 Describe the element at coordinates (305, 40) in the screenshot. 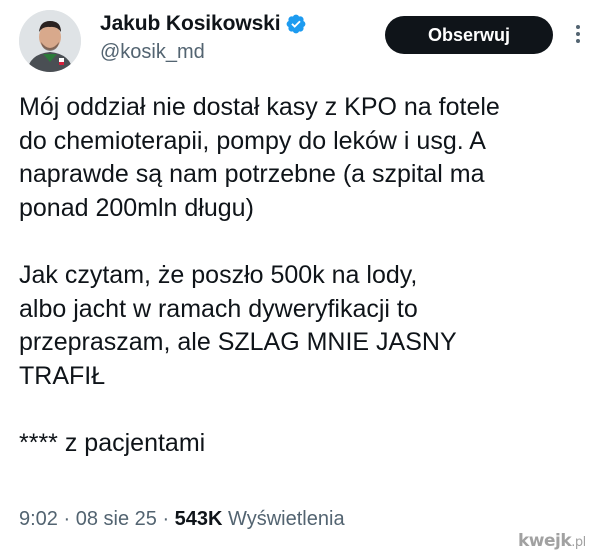

I see `tweet-header: Jakub Kosikowski @kosik_md Obserwuj` at that location.